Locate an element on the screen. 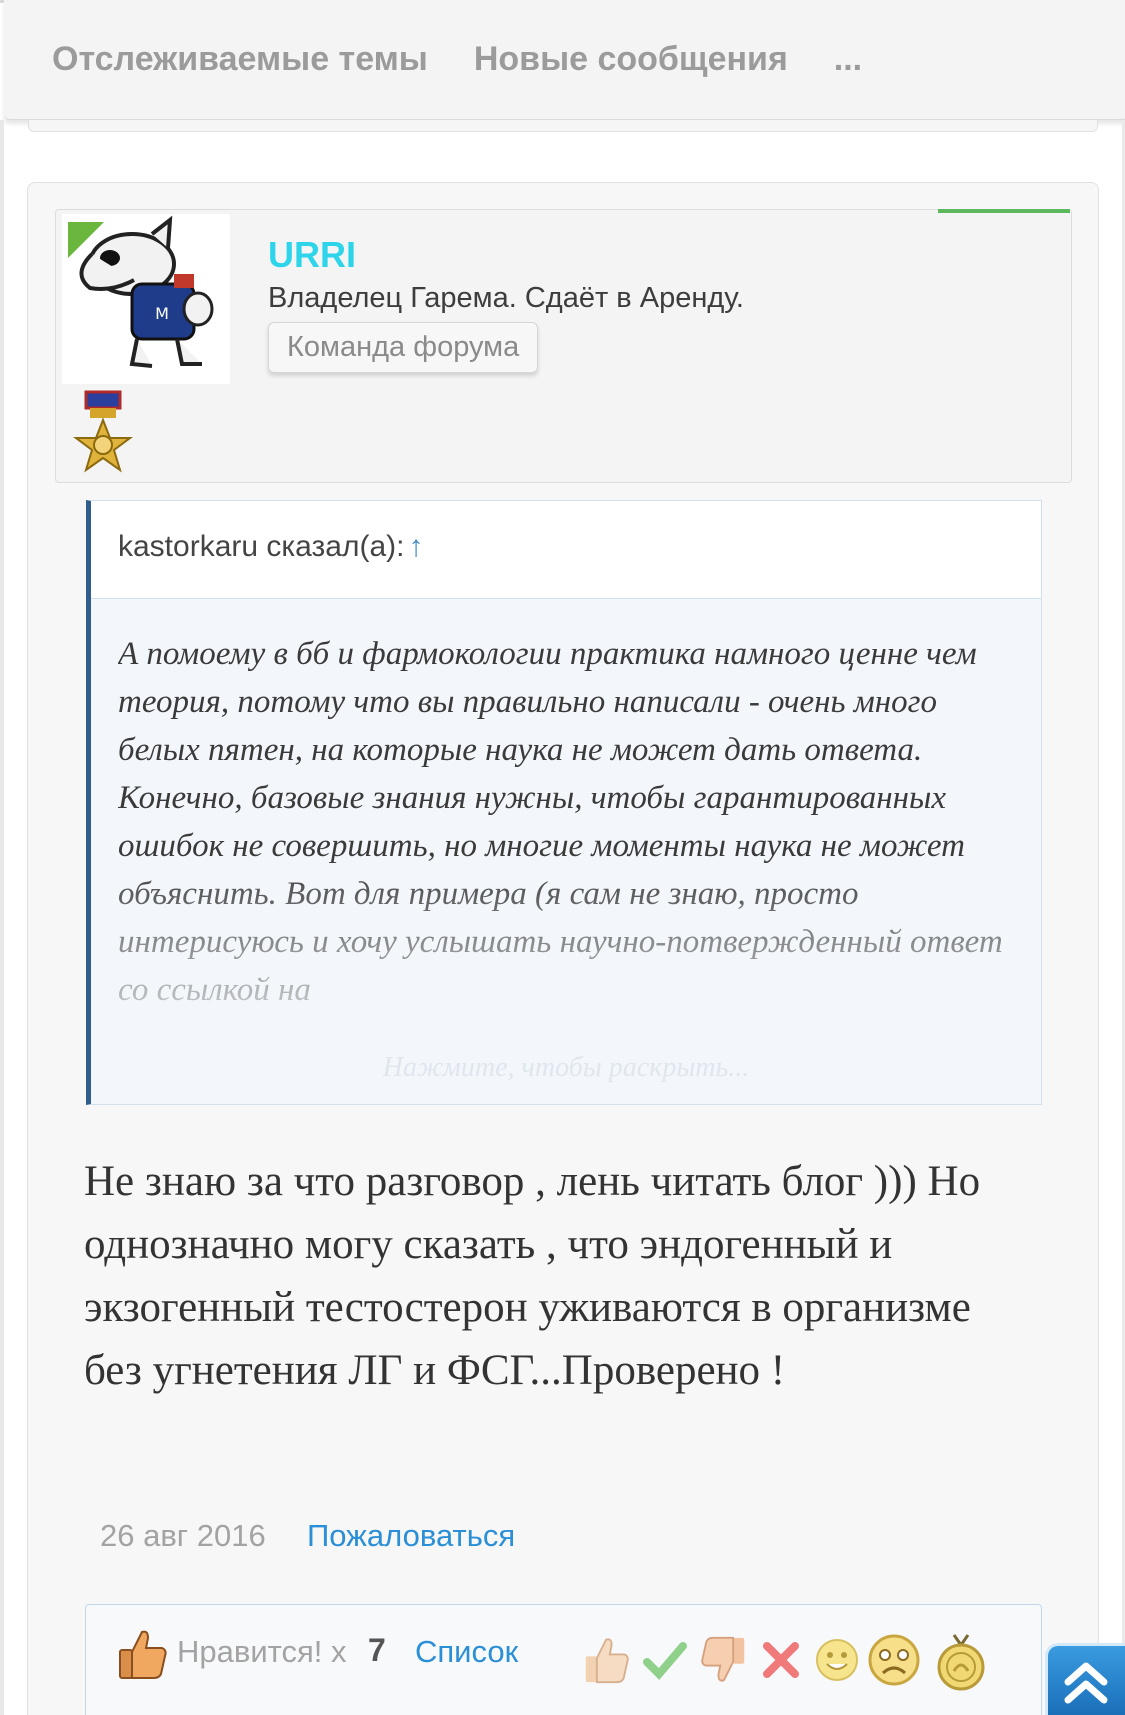 This screenshot has width=1125, height=1715. rate-smile-icon is located at coordinates (837, 1660).